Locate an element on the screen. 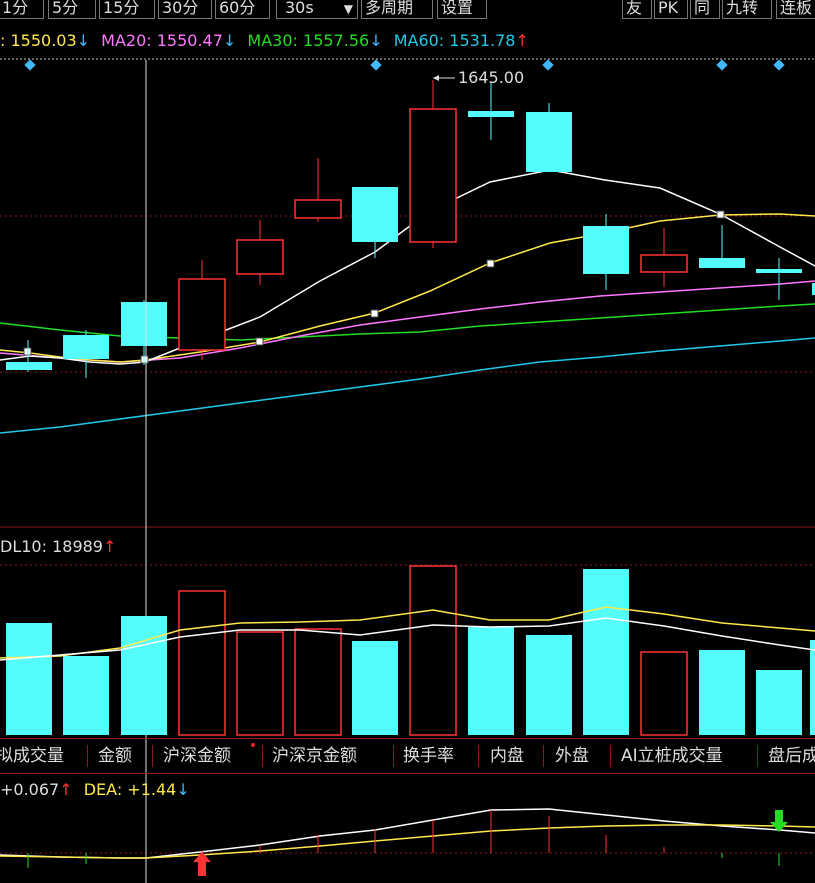  macd-legend: +0.067↑ DEA: +1.44↓ is located at coordinates (95, 789).